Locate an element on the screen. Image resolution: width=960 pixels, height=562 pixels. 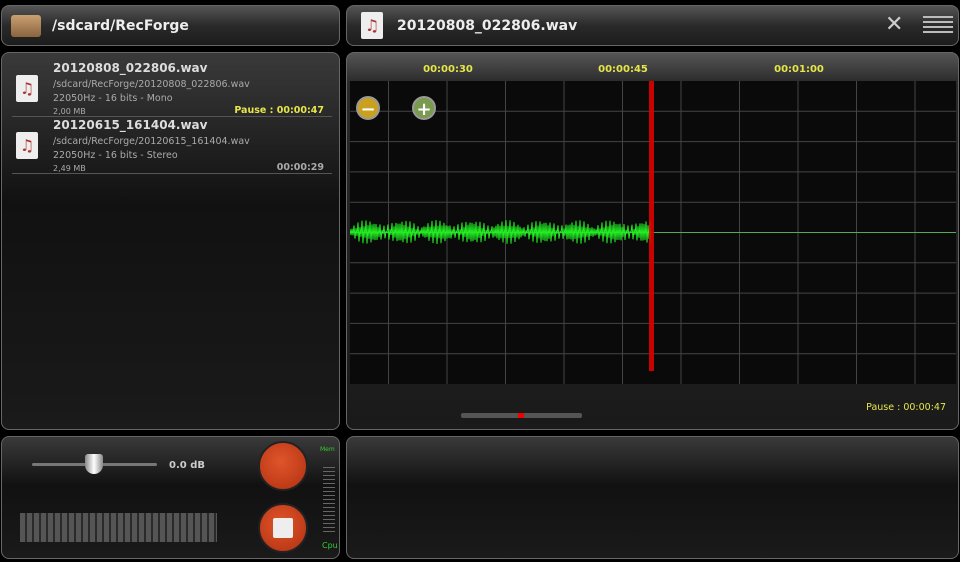
settings-wrench-icon: ✕ is located at coordinates (894, 24).